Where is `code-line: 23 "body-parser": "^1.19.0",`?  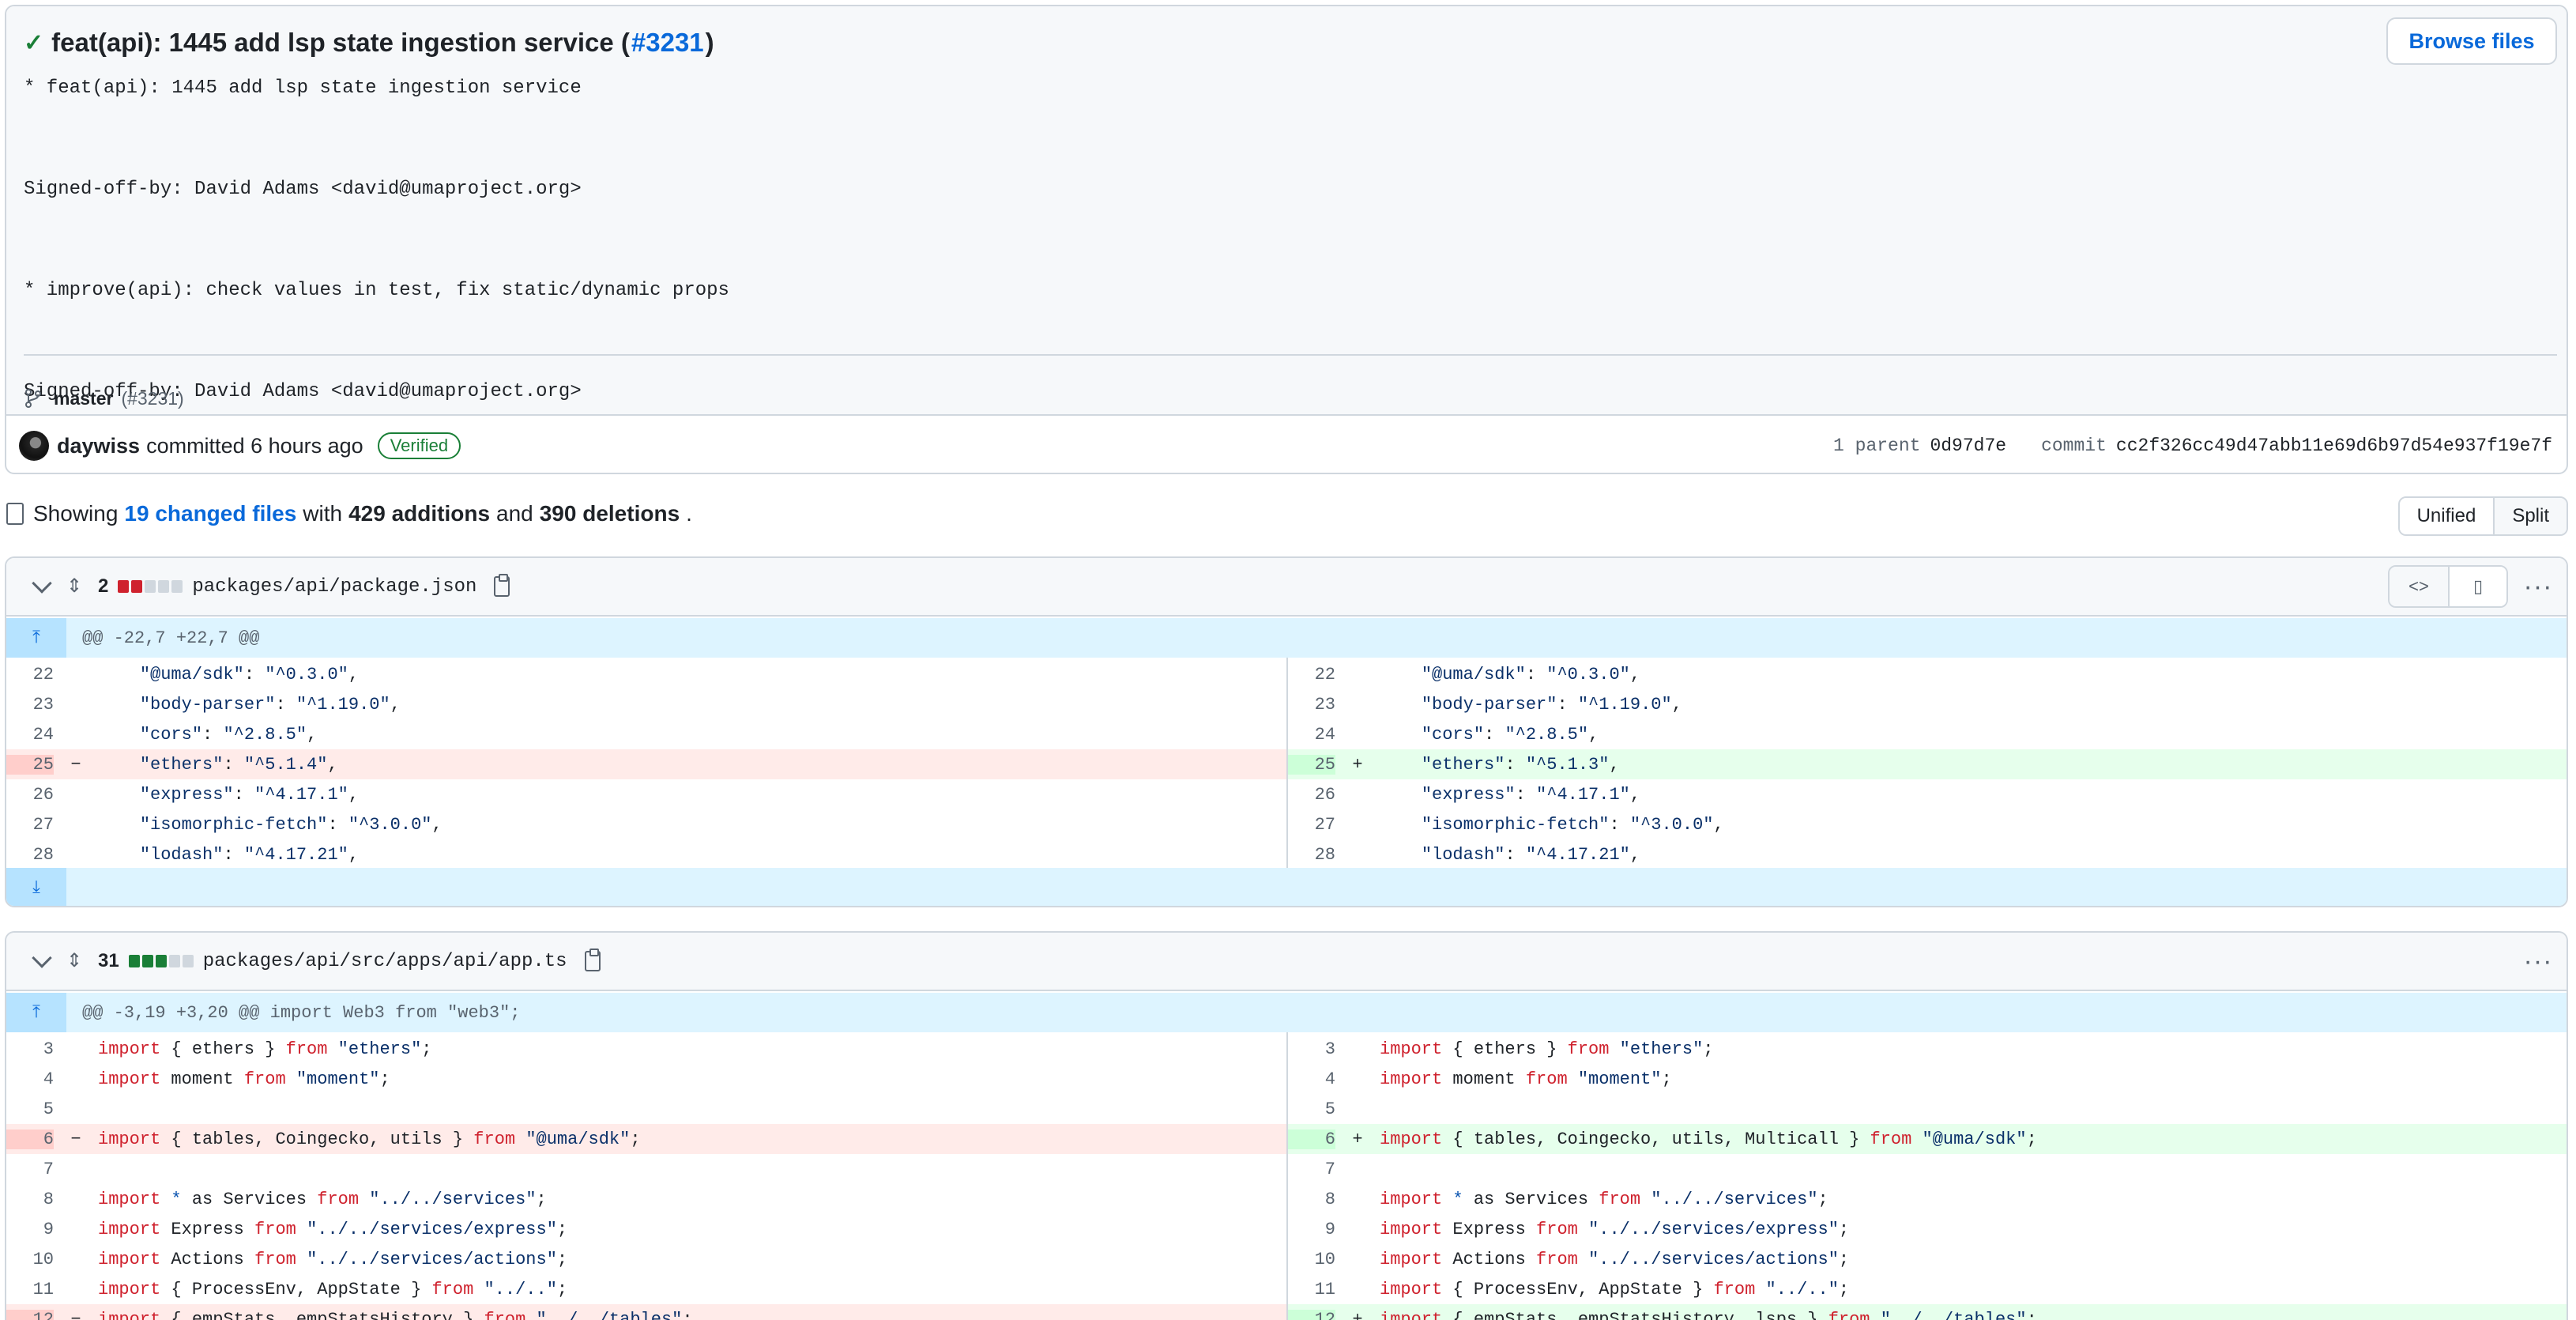
code-line: 23 "body-parser": "^1.19.0", is located at coordinates (1927, 704).